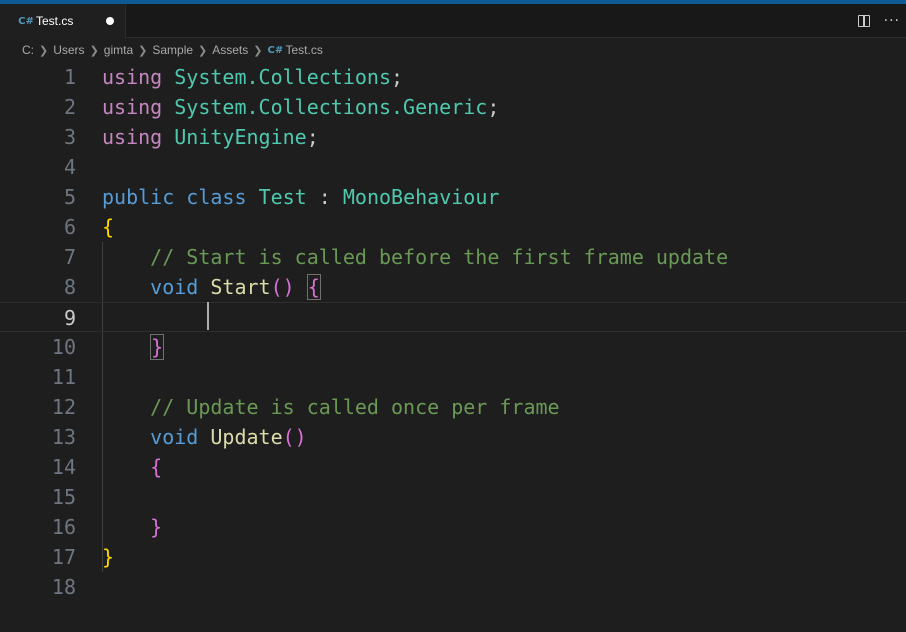 This screenshot has width=906, height=632. Describe the element at coordinates (324, 197) in the screenshot. I see `colon: :` at that location.